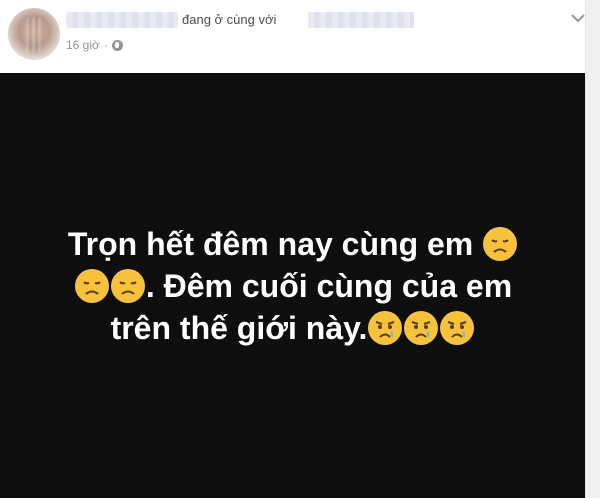 The width and height of the screenshot is (600, 498). I want to click on post-line-2: . Đêm cuối cùng của em, so click(293, 286).